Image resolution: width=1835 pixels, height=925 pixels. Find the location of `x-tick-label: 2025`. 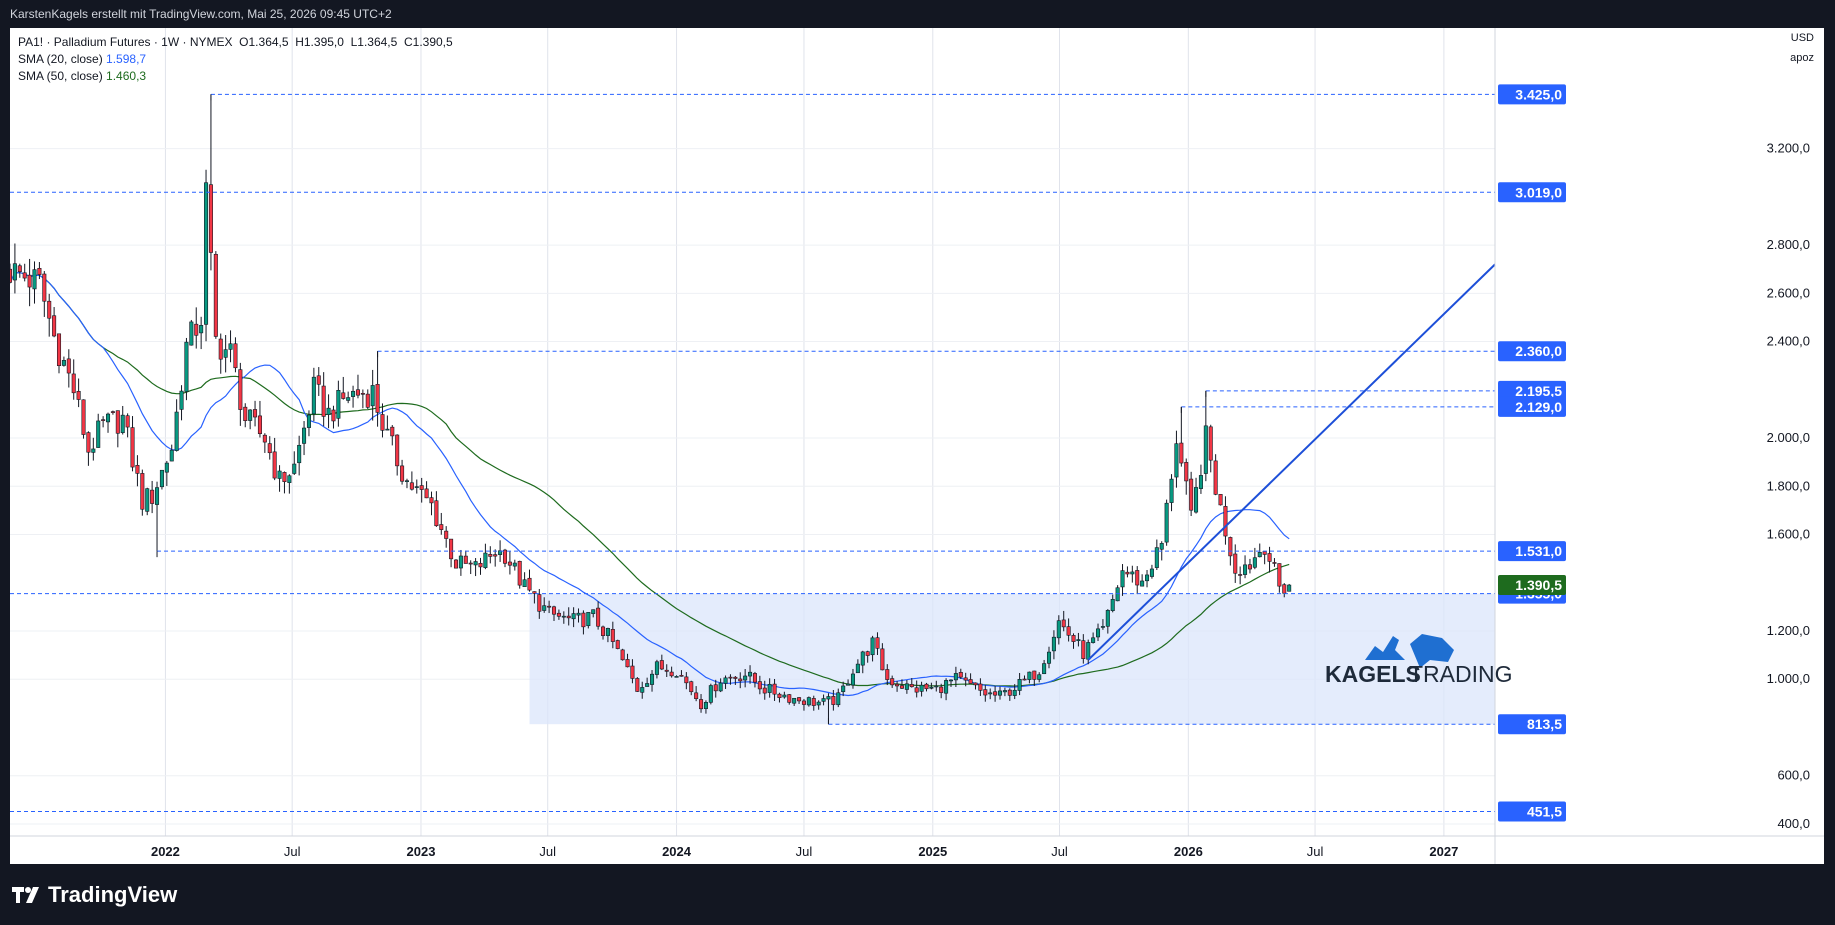

x-tick-label: 2025 is located at coordinates (932, 851).